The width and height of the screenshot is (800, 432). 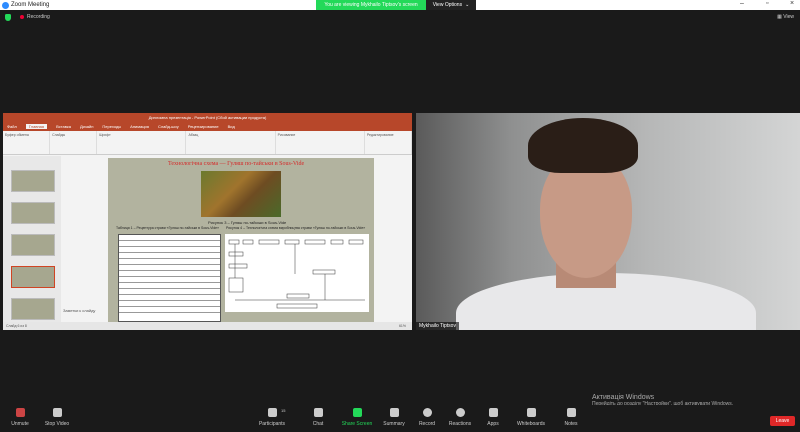 I want to click on ribbon-group: Шрифт, so click(x=142, y=142).